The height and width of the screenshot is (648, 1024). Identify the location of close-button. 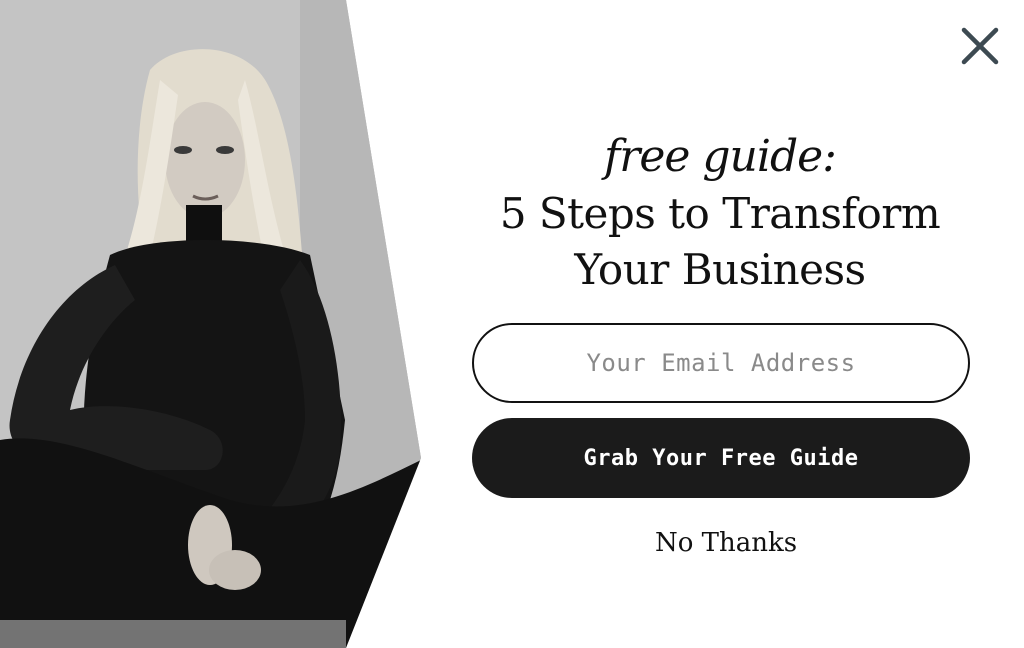
(980, 46).